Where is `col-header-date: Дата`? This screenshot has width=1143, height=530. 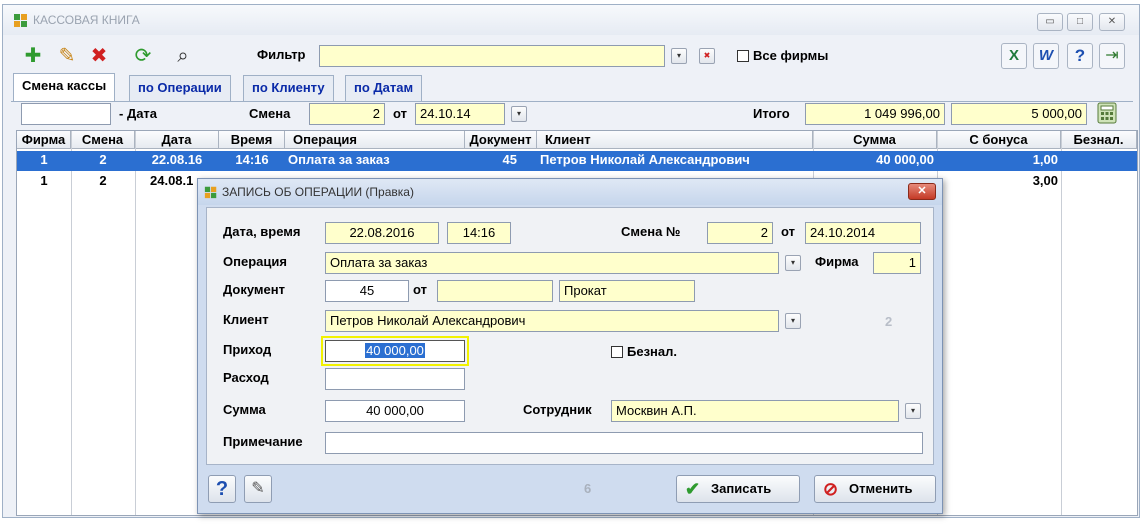 col-header-date: Дата is located at coordinates (177, 140).